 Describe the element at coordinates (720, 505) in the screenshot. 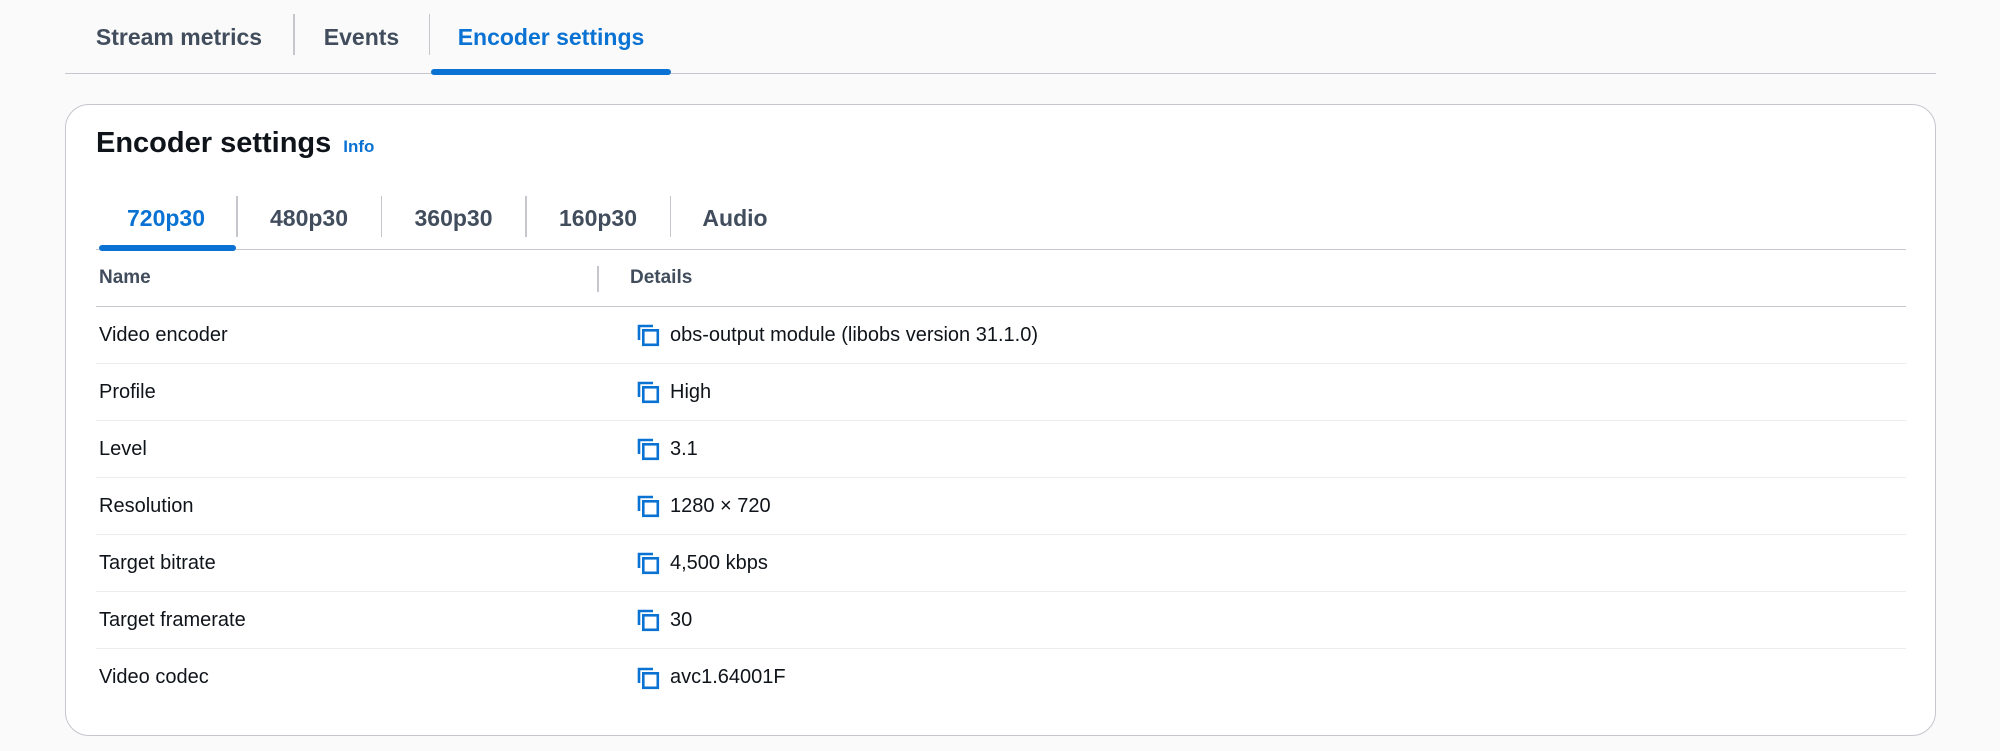

I see `row-value: 1280 × 720` at that location.